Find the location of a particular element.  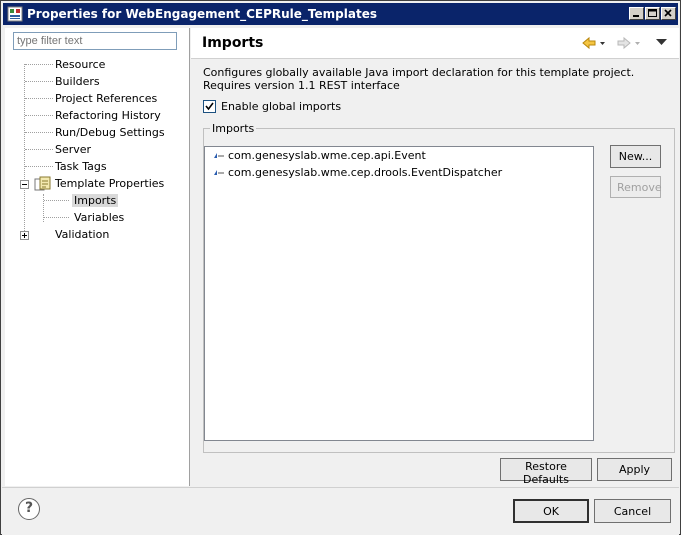

view-menu-icon is located at coordinates (662, 42).